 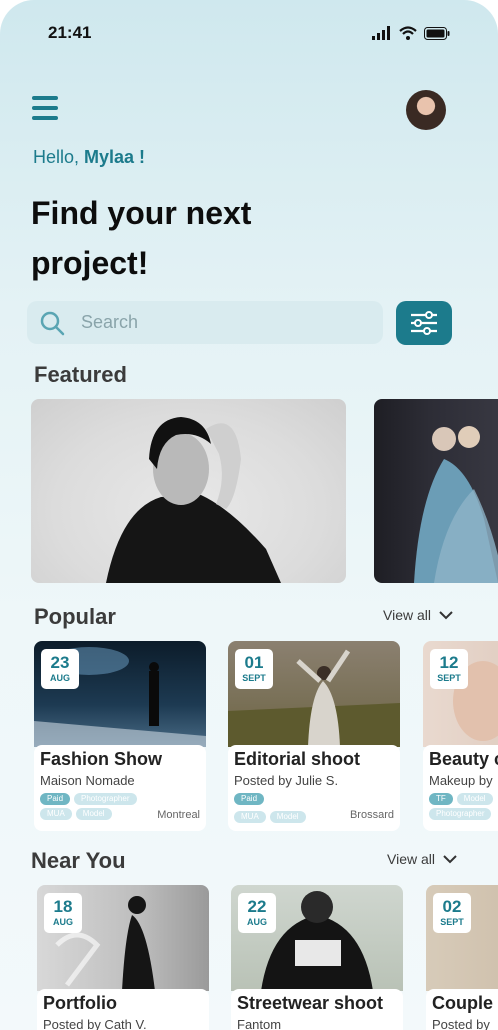 I want to click on card-body: Couple Posted by, so click(x=462, y=1009).